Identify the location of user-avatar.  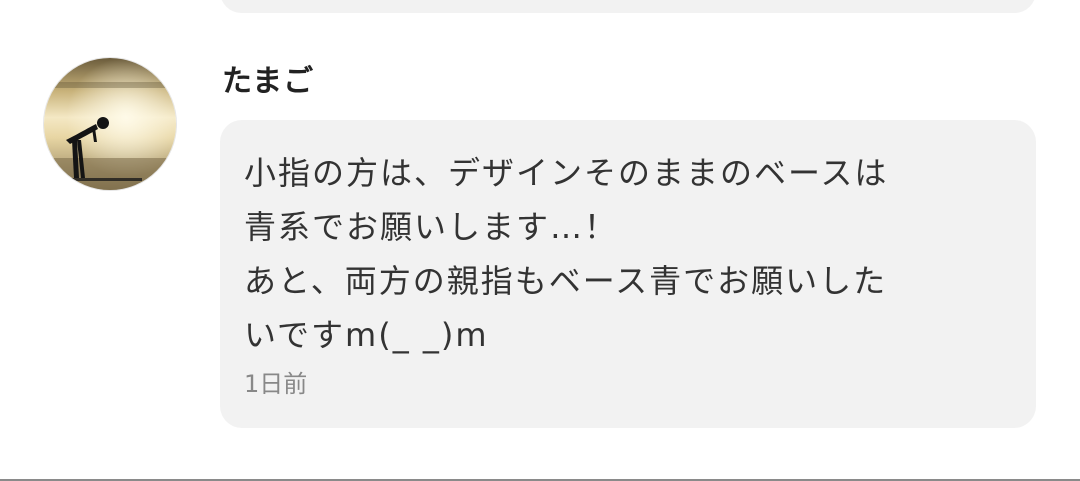
(110, 124).